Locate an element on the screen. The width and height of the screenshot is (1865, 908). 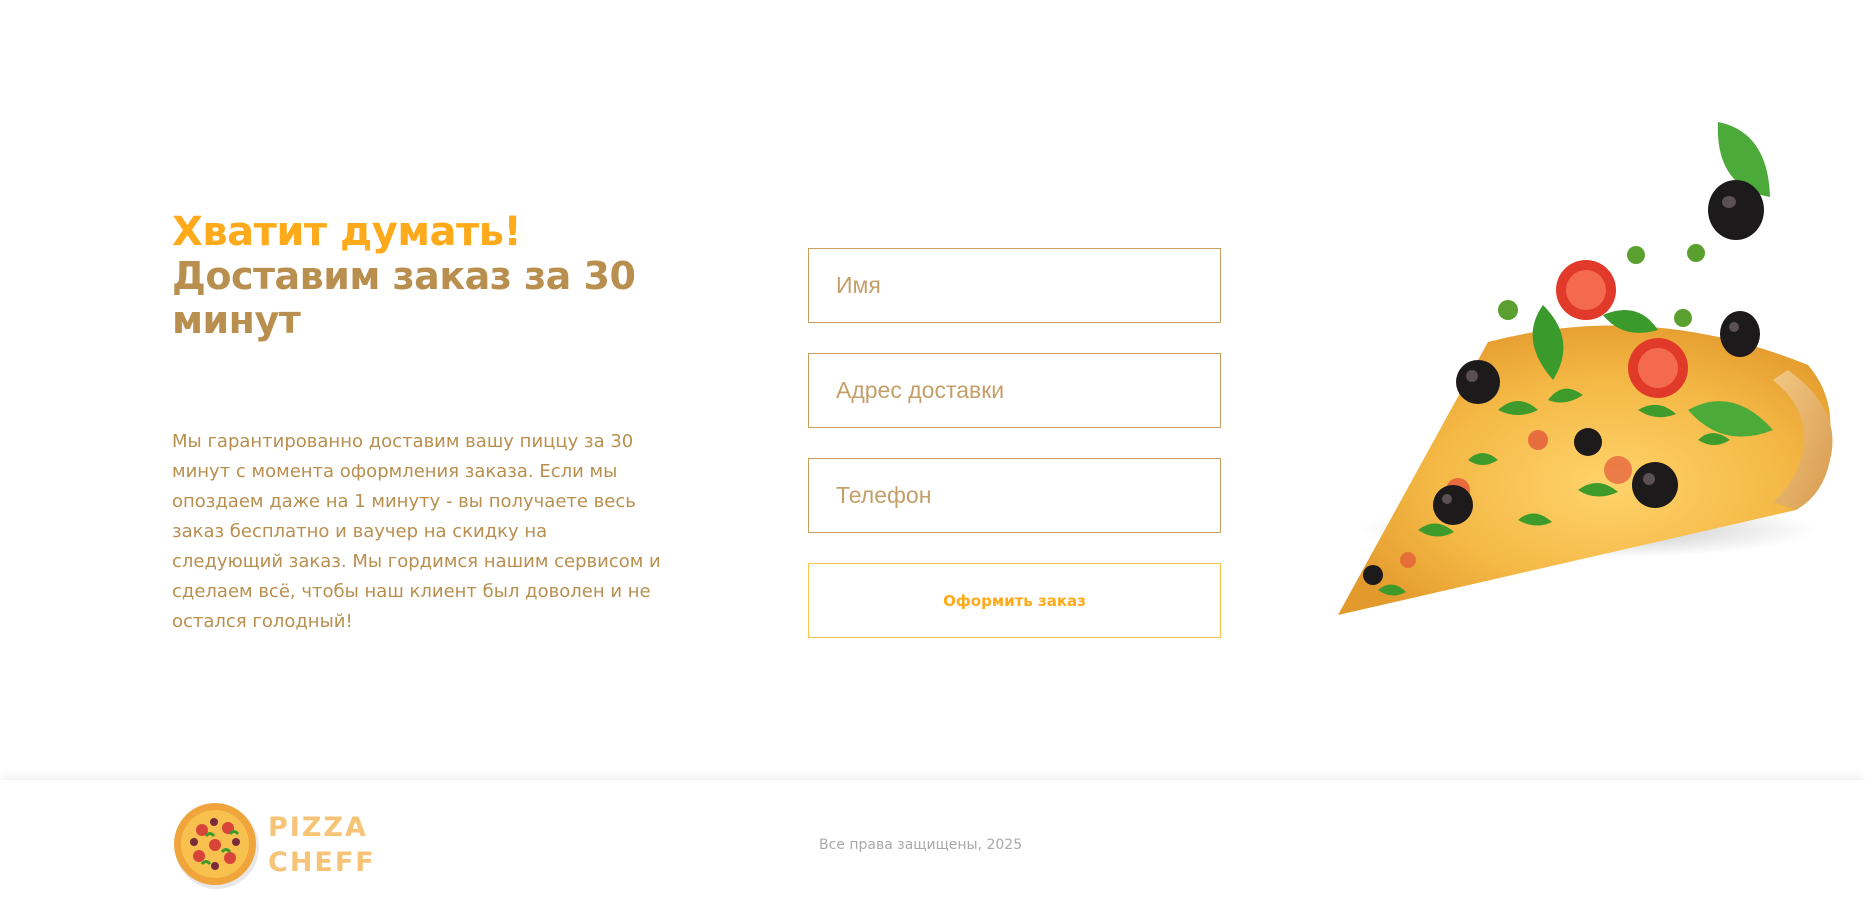
logo-text-line2: CHEFF is located at coordinates (322, 862).